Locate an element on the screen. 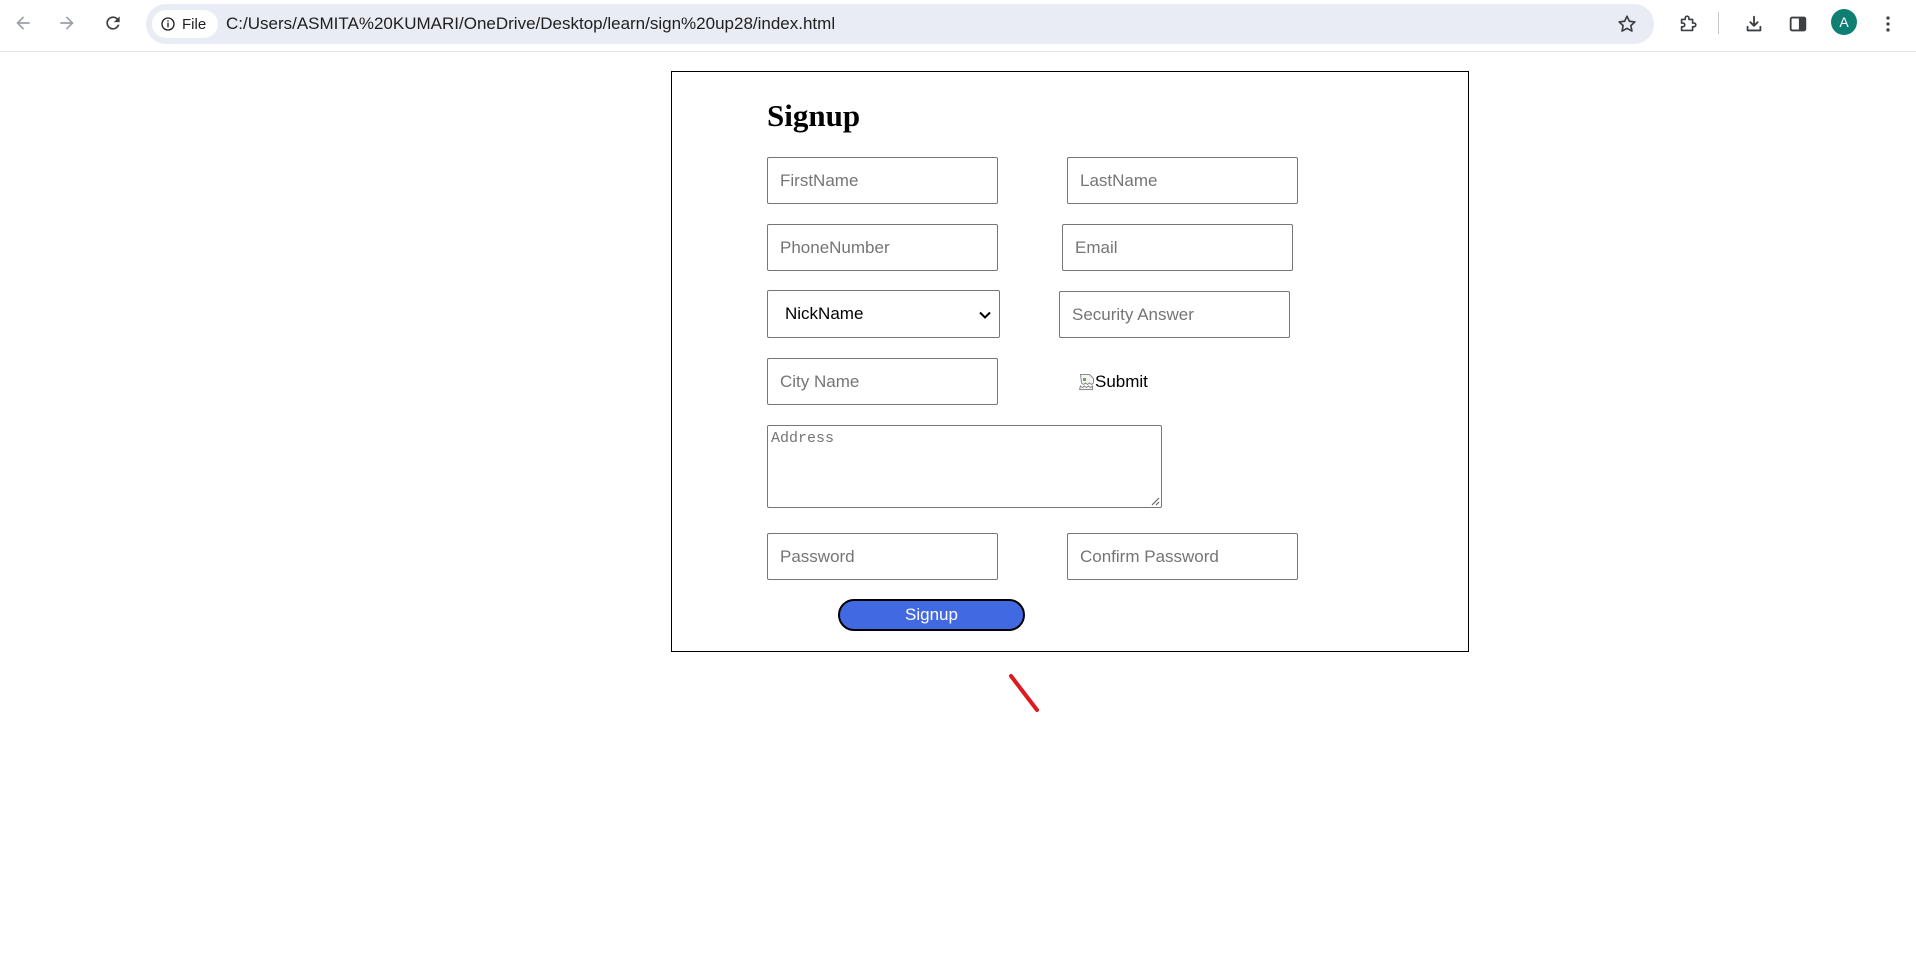  star-icon is located at coordinates (1627, 23).